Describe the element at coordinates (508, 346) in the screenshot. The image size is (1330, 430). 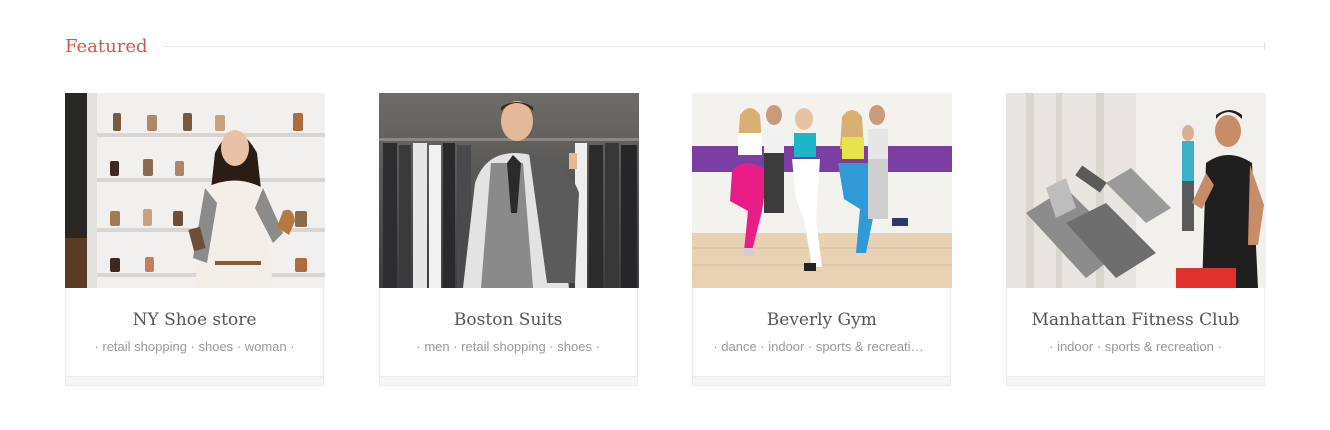
I see `listing-tags: · men · retail shopping · shoes ·` at that location.